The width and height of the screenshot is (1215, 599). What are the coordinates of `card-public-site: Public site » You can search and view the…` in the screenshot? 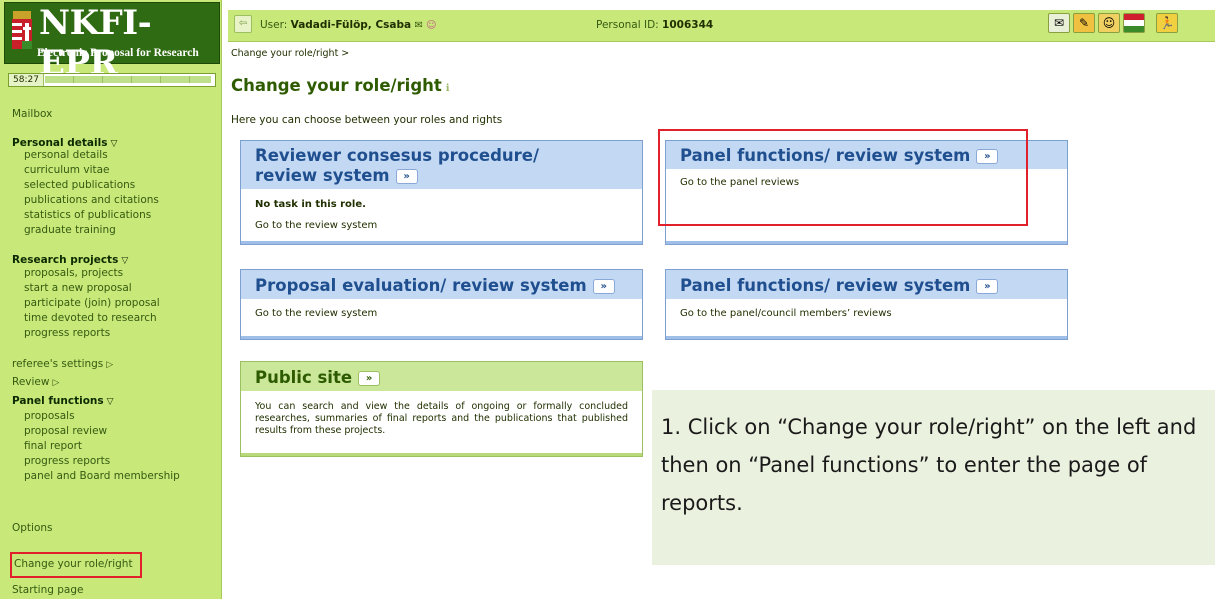 It's located at (441, 409).